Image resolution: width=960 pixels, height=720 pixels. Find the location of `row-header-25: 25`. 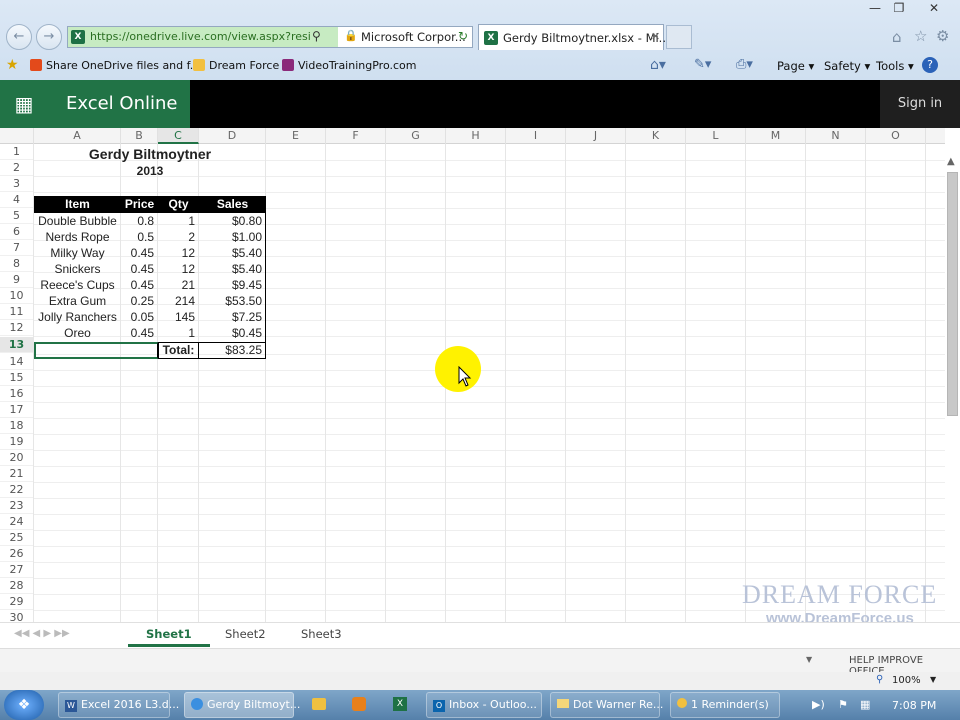

row-header-25: 25 is located at coordinates (16, 538).